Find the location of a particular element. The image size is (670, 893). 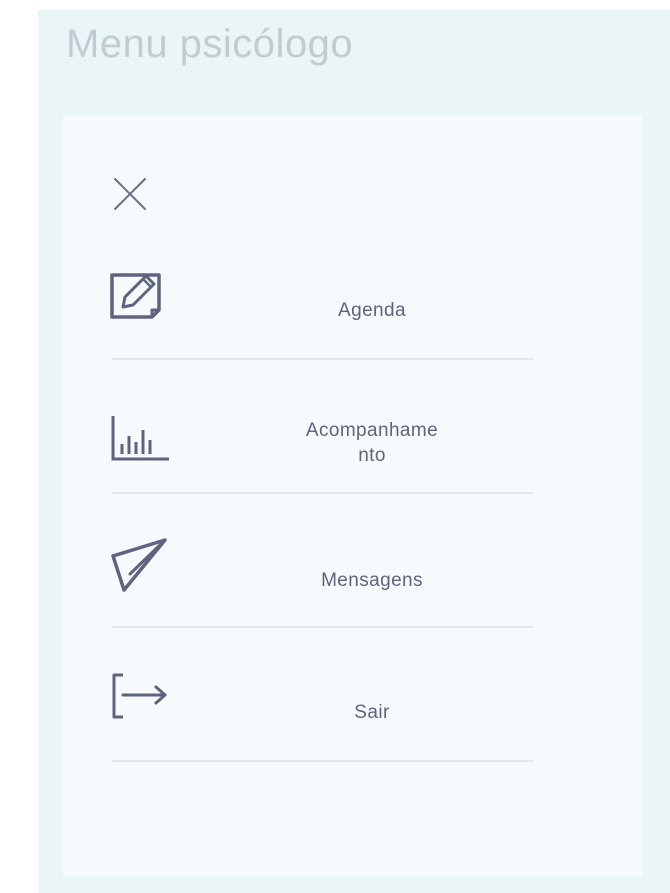

menu-item-acompanhamento: Acompanhame nto is located at coordinates (321, 444).